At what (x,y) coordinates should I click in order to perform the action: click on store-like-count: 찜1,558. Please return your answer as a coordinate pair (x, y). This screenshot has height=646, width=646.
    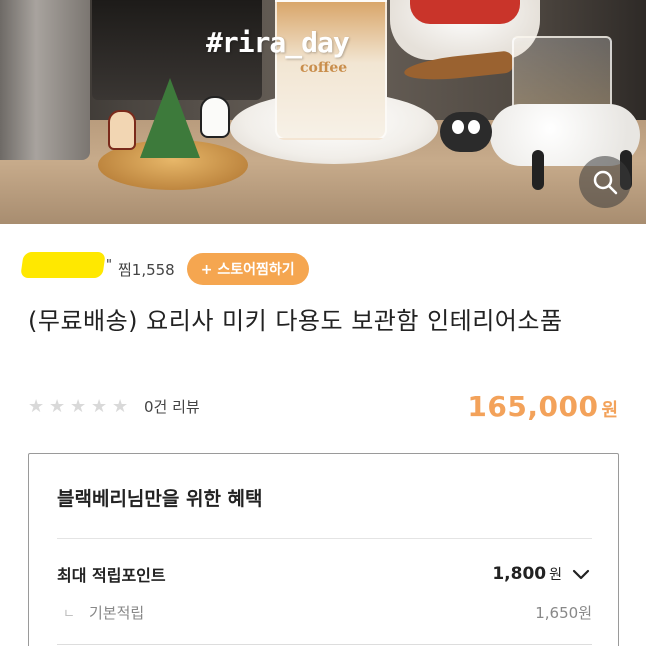
    Looking at the image, I should click on (146, 269).